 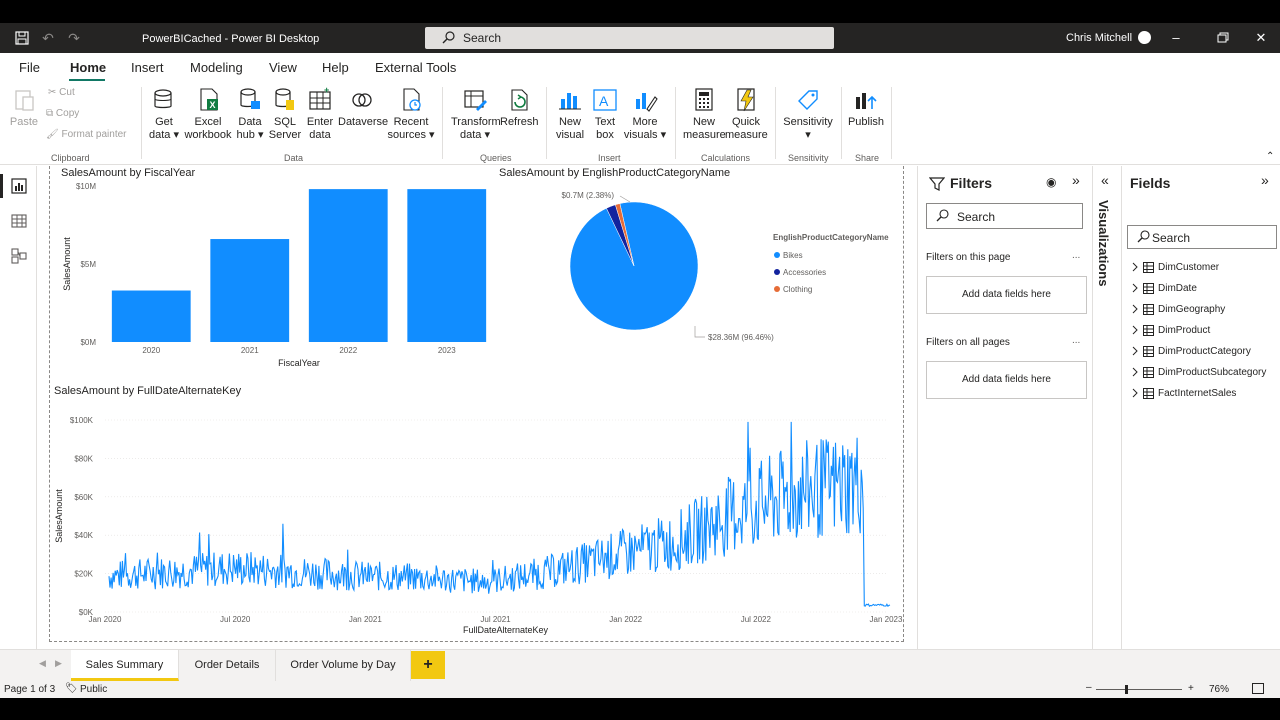 What do you see at coordinates (250, 114) in the screenshot?
I see `data-hub-button: Data hub ▾` at bounding box center [250, 114].